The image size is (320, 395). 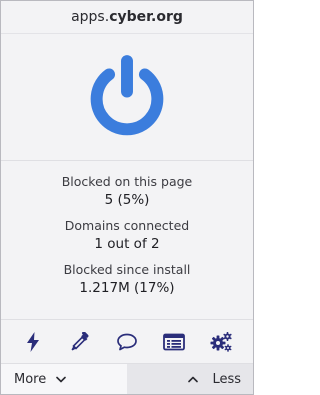 I want to click on stat-label: Domains connected, so click(x=127, y=225).